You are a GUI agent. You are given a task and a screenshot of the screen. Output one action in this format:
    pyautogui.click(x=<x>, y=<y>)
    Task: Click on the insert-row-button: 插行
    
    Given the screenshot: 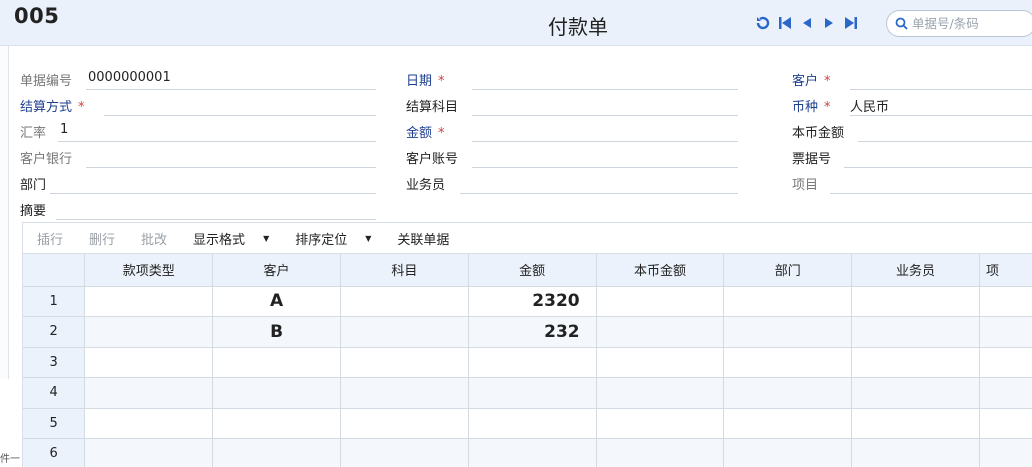 What is the action you would take?
    pyautogui.click(x=50, y=238)
    